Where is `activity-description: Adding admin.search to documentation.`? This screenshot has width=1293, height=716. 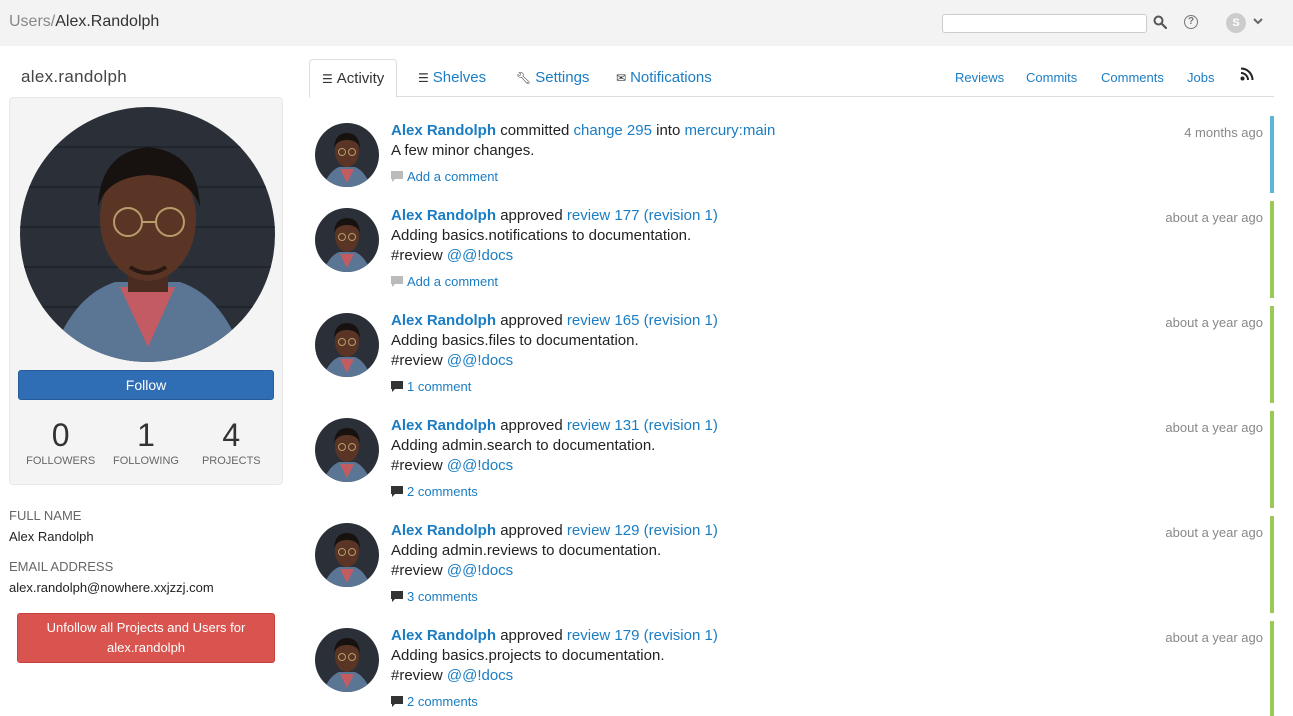
activity-description: Adding admin.search to documentation. is located at coordinates (523, 445).